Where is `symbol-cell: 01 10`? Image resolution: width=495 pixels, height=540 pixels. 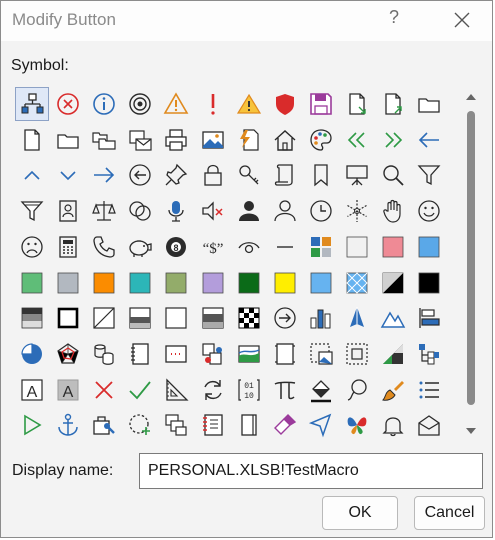 symbol-cell: 01 10 is located at coordinates (249, 390).